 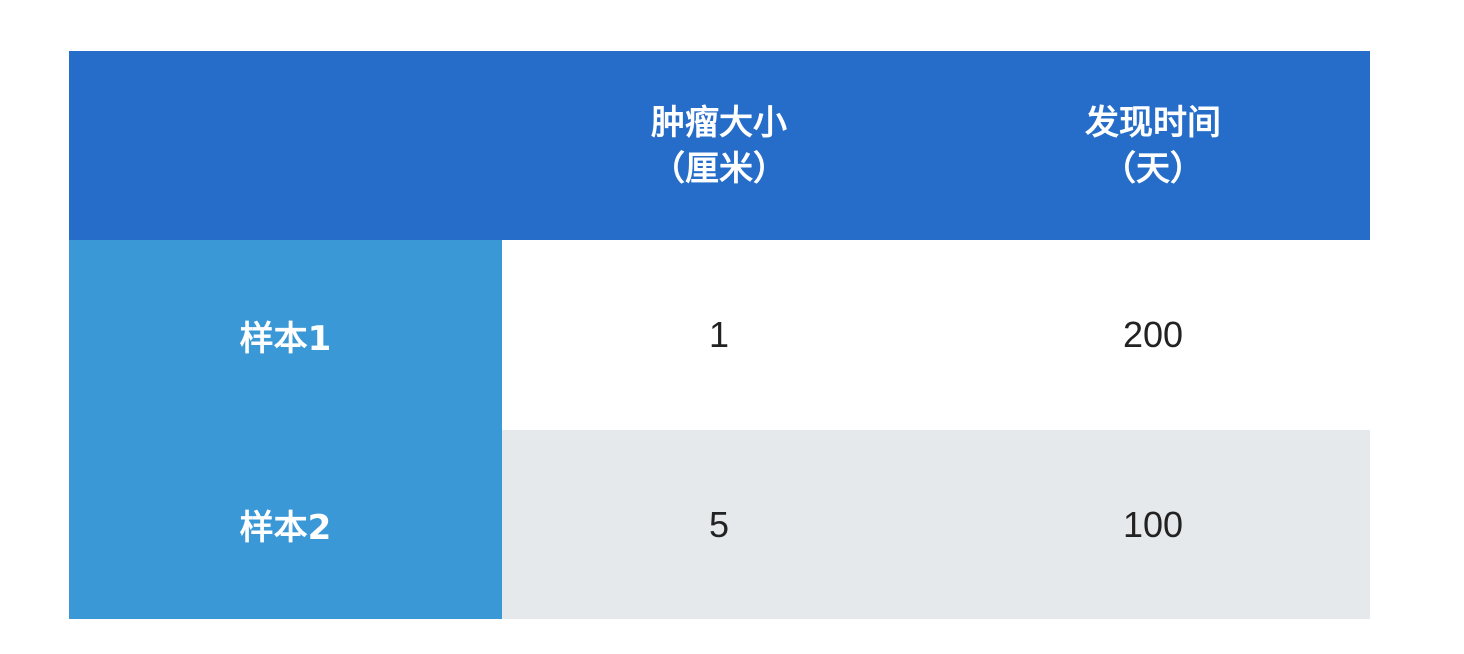 I want to click on column-header-tumor-size-title: 肿瘤大小, so click(x=719, y=122).